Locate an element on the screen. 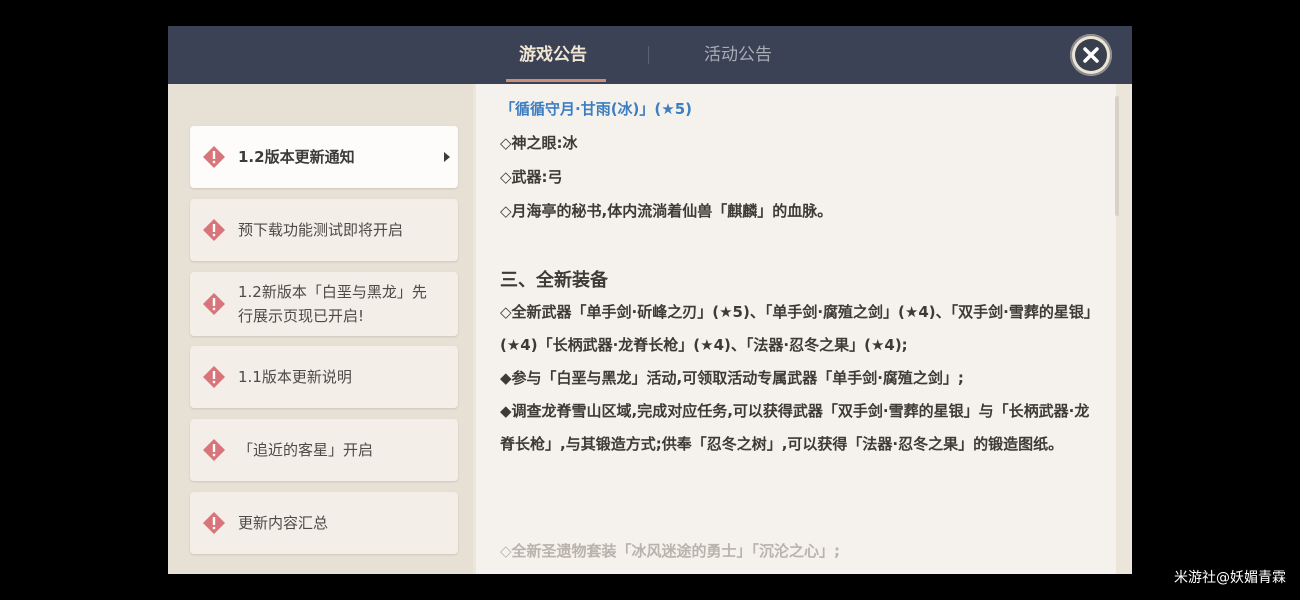 The width and height of the screenshot is (1300, 600). chevron-right-icon is located at coordinates (447, 157).